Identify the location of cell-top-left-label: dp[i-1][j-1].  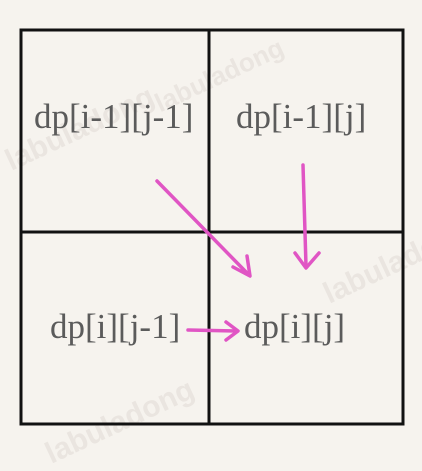
(114, 116).